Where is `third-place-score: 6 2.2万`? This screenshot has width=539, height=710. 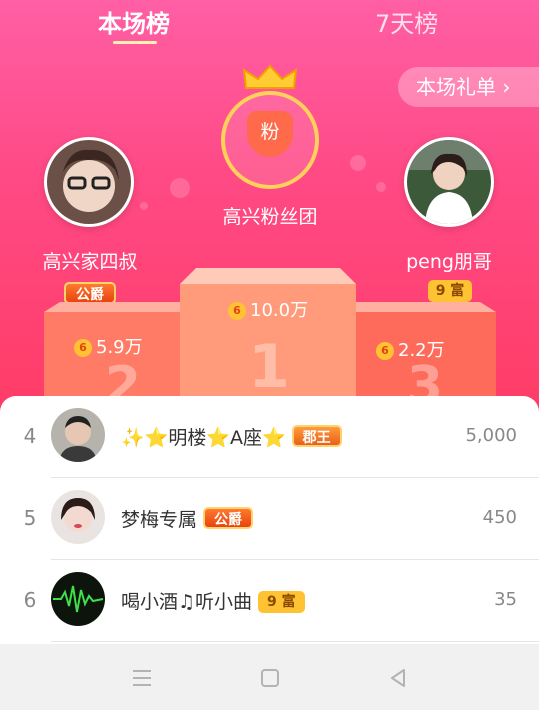 third-place-score: 6 2.2万 is located at coordinates (410, 349).